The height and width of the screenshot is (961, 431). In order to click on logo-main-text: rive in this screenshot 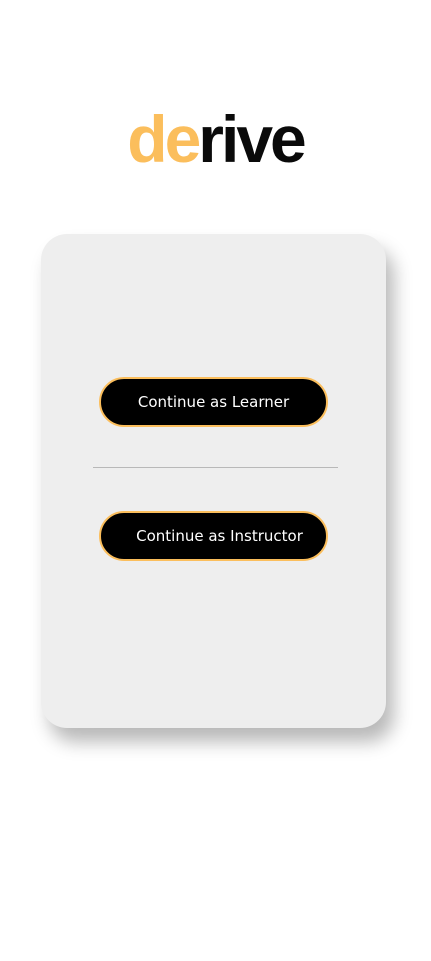, I will do `click(252, 139)`.